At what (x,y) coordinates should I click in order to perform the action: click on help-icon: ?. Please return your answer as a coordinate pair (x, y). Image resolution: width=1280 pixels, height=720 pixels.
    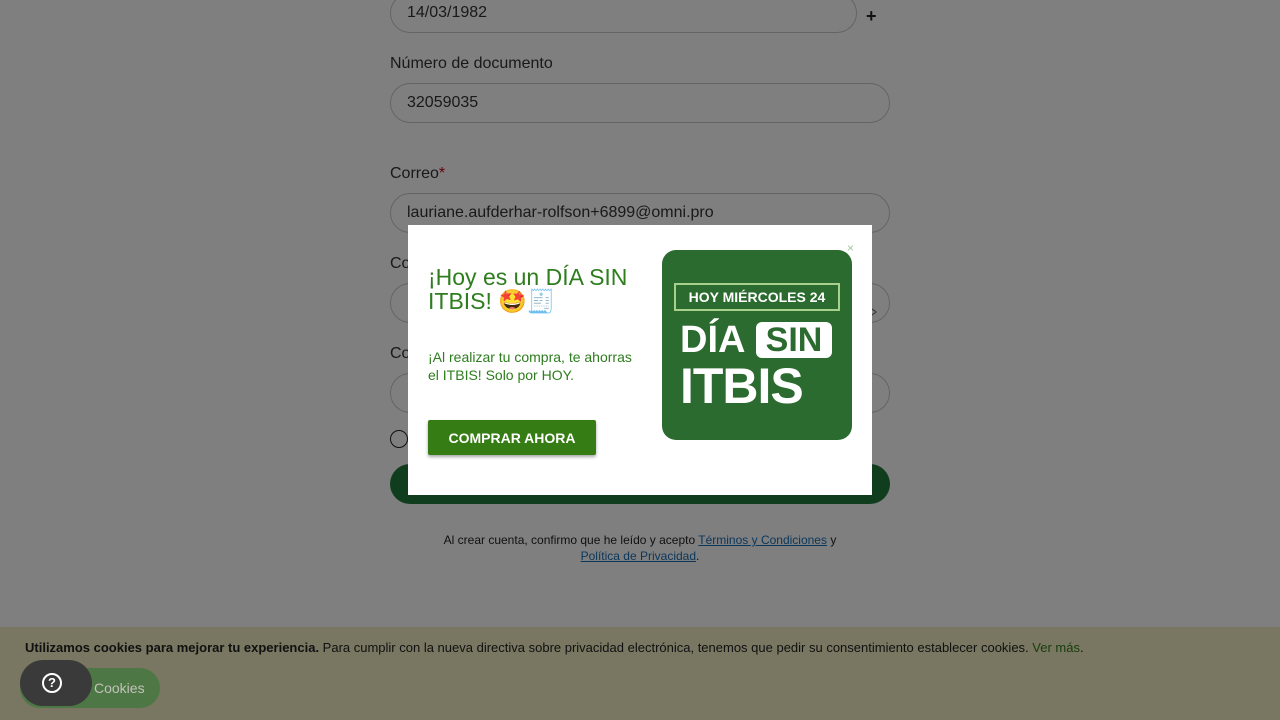
    Looking at the image, I should click on (52, 683).